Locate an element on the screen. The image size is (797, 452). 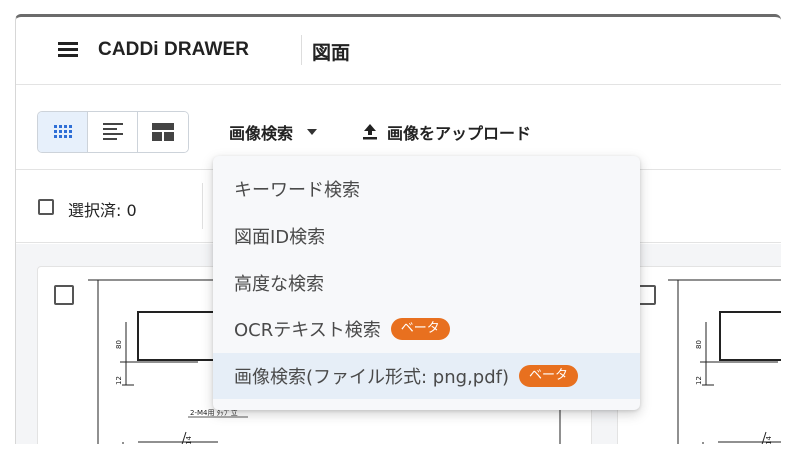
menu-icon is located at coordinates (68, 49).